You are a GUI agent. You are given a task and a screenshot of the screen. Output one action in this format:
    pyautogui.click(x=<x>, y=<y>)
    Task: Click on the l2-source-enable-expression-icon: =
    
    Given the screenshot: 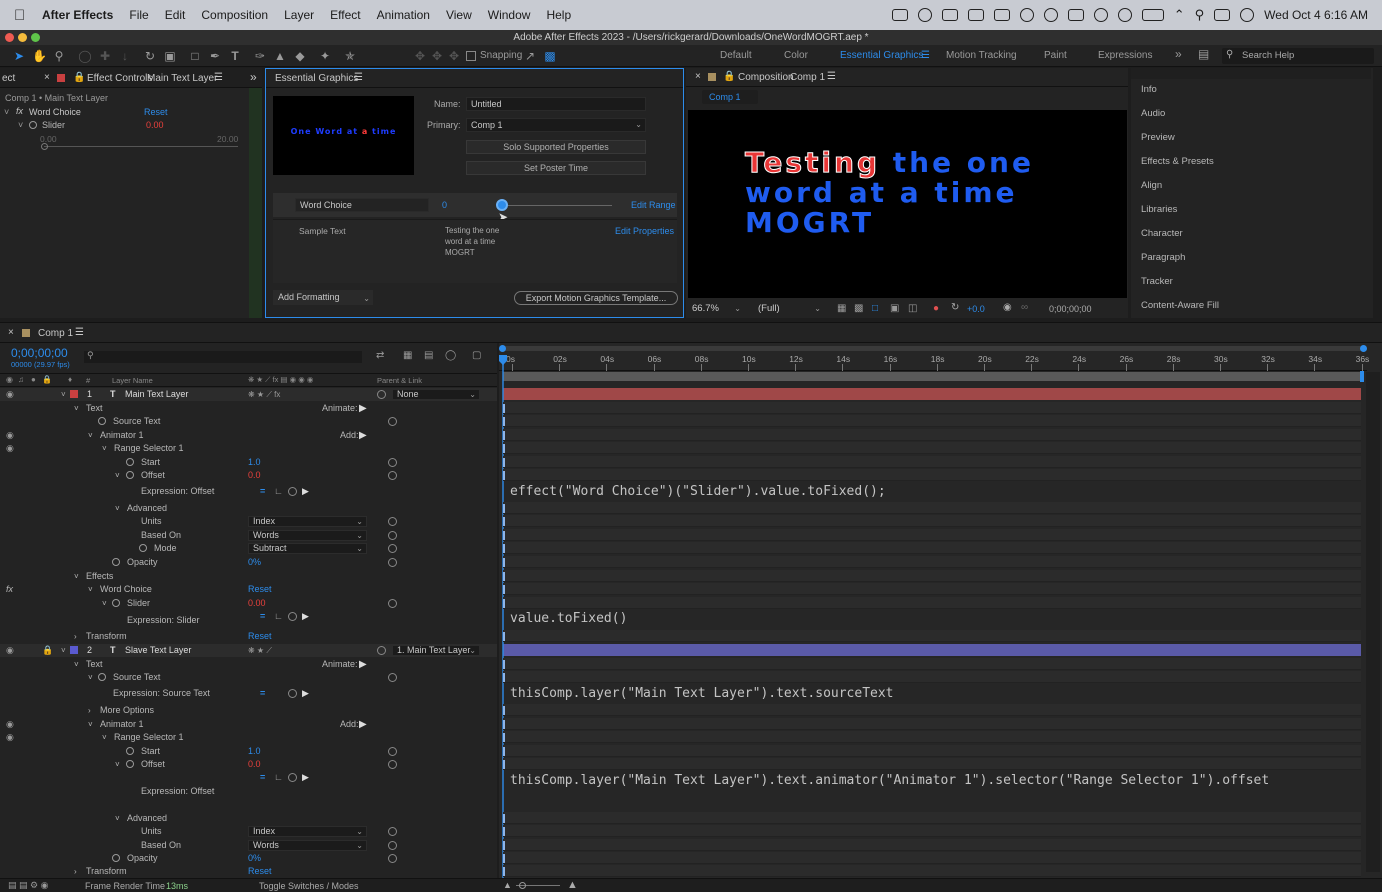 What is the action you would take?
    pyautogui.click(x=262, y=693)
    